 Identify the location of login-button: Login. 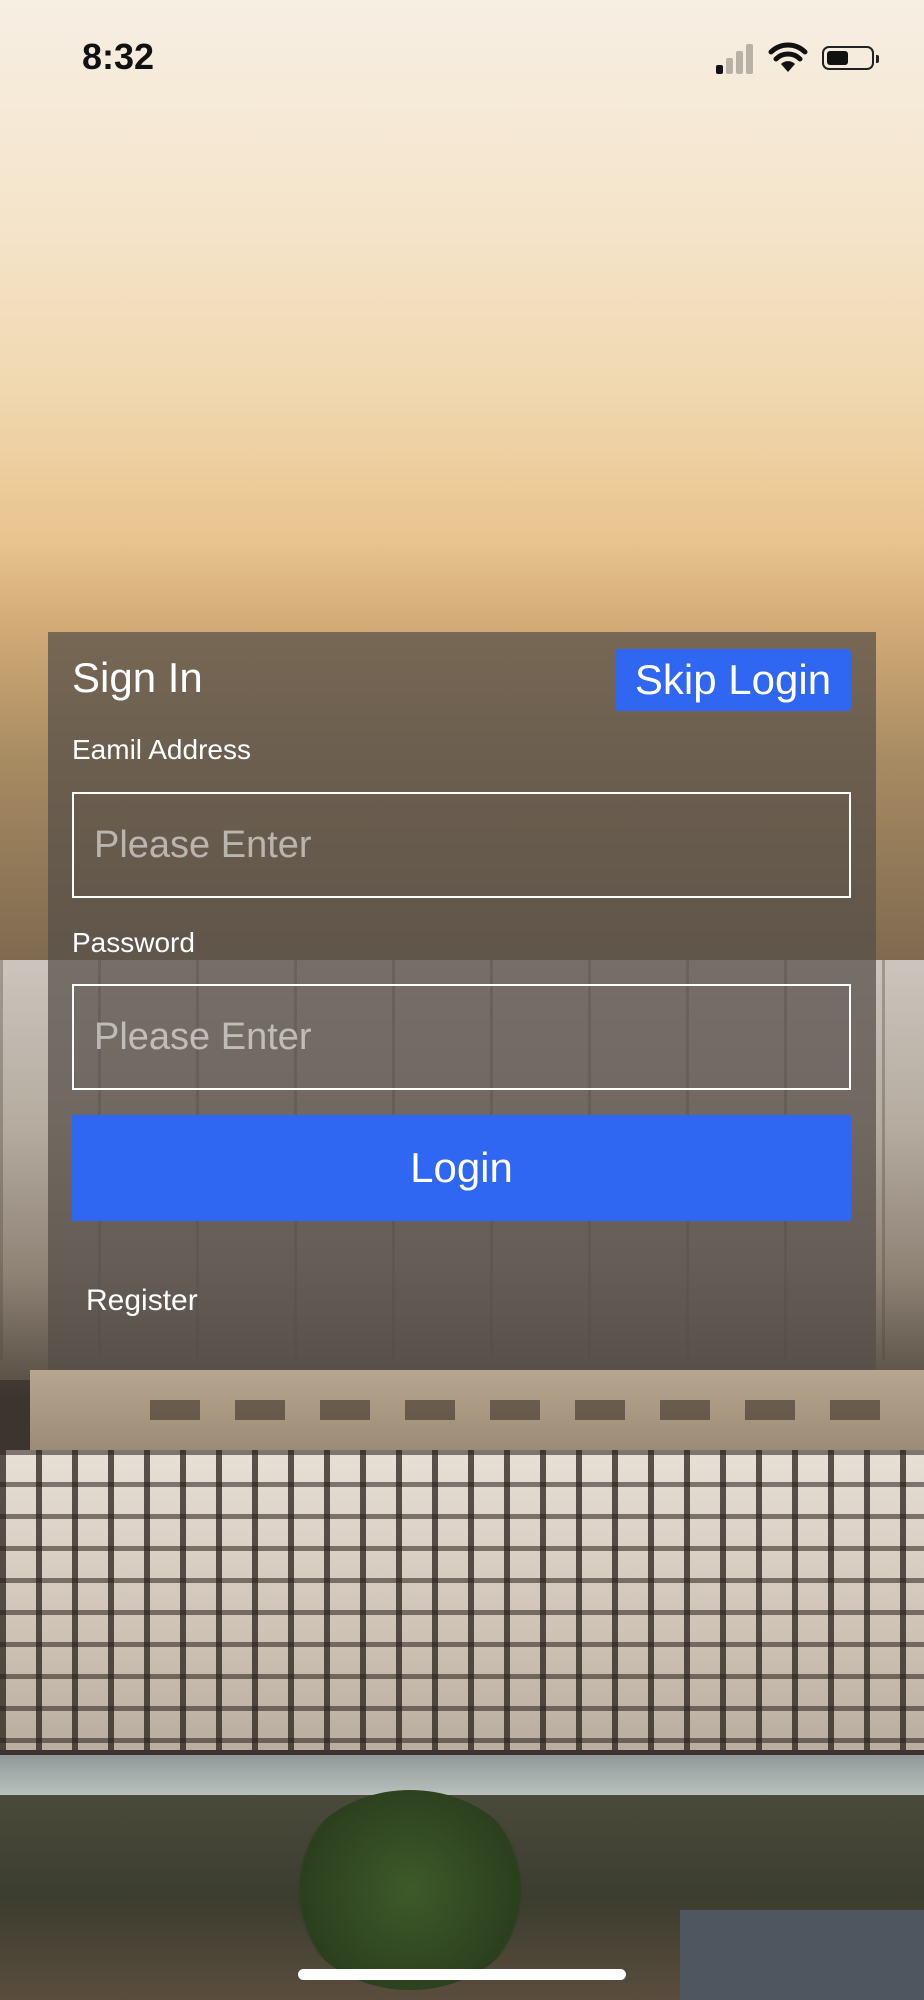
(461, 1168).